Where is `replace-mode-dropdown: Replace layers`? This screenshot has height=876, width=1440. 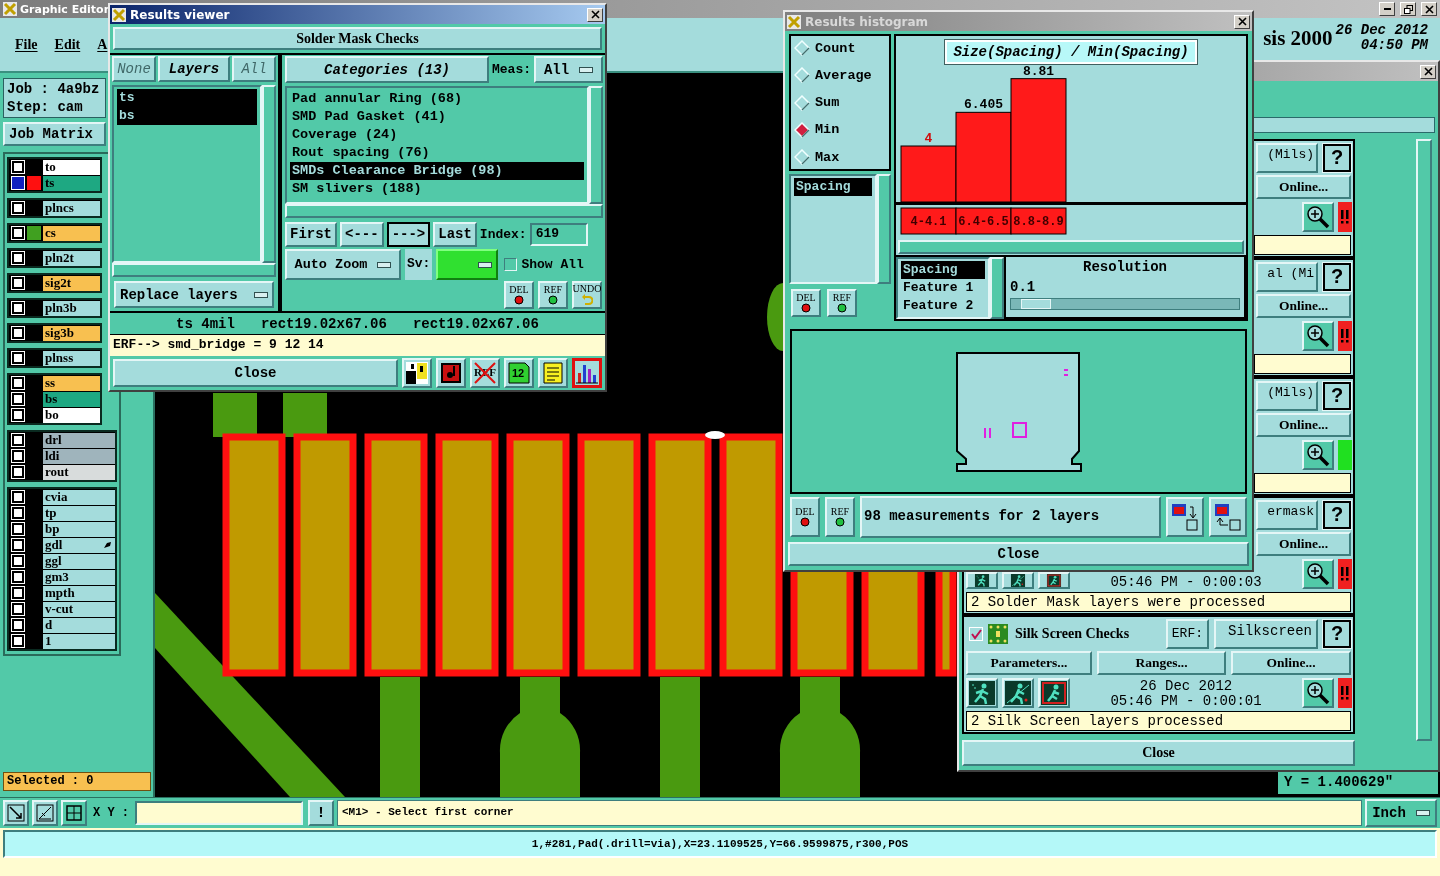 replace-mode-dropdown: Replace layers is located at coordinates (194, 294).